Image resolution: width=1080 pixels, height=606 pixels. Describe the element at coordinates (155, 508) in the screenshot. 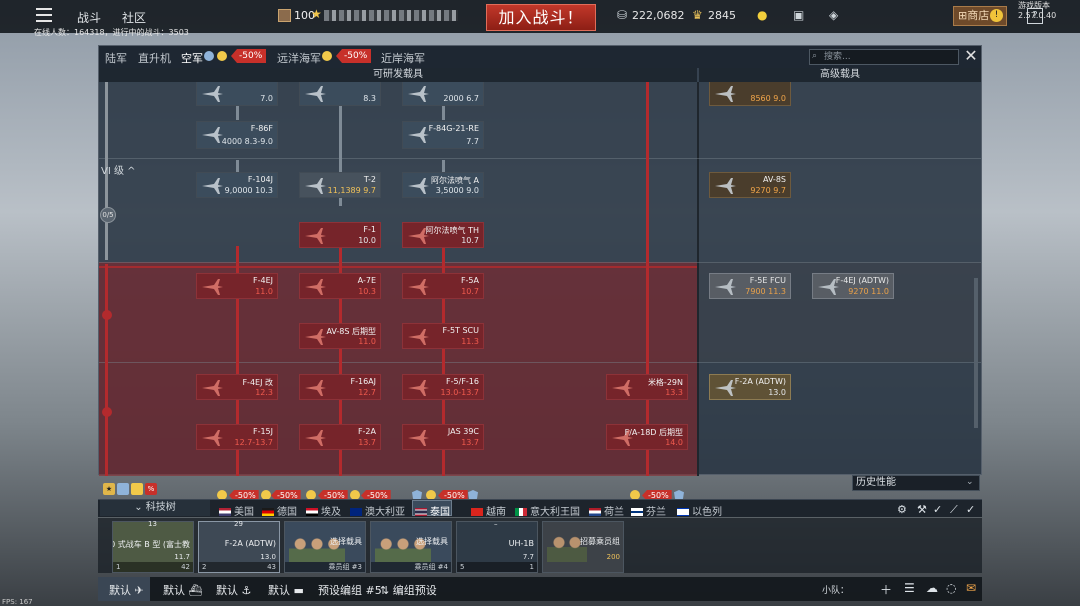

I see `tech-tree-button: ⌄ 科技树` at that location.